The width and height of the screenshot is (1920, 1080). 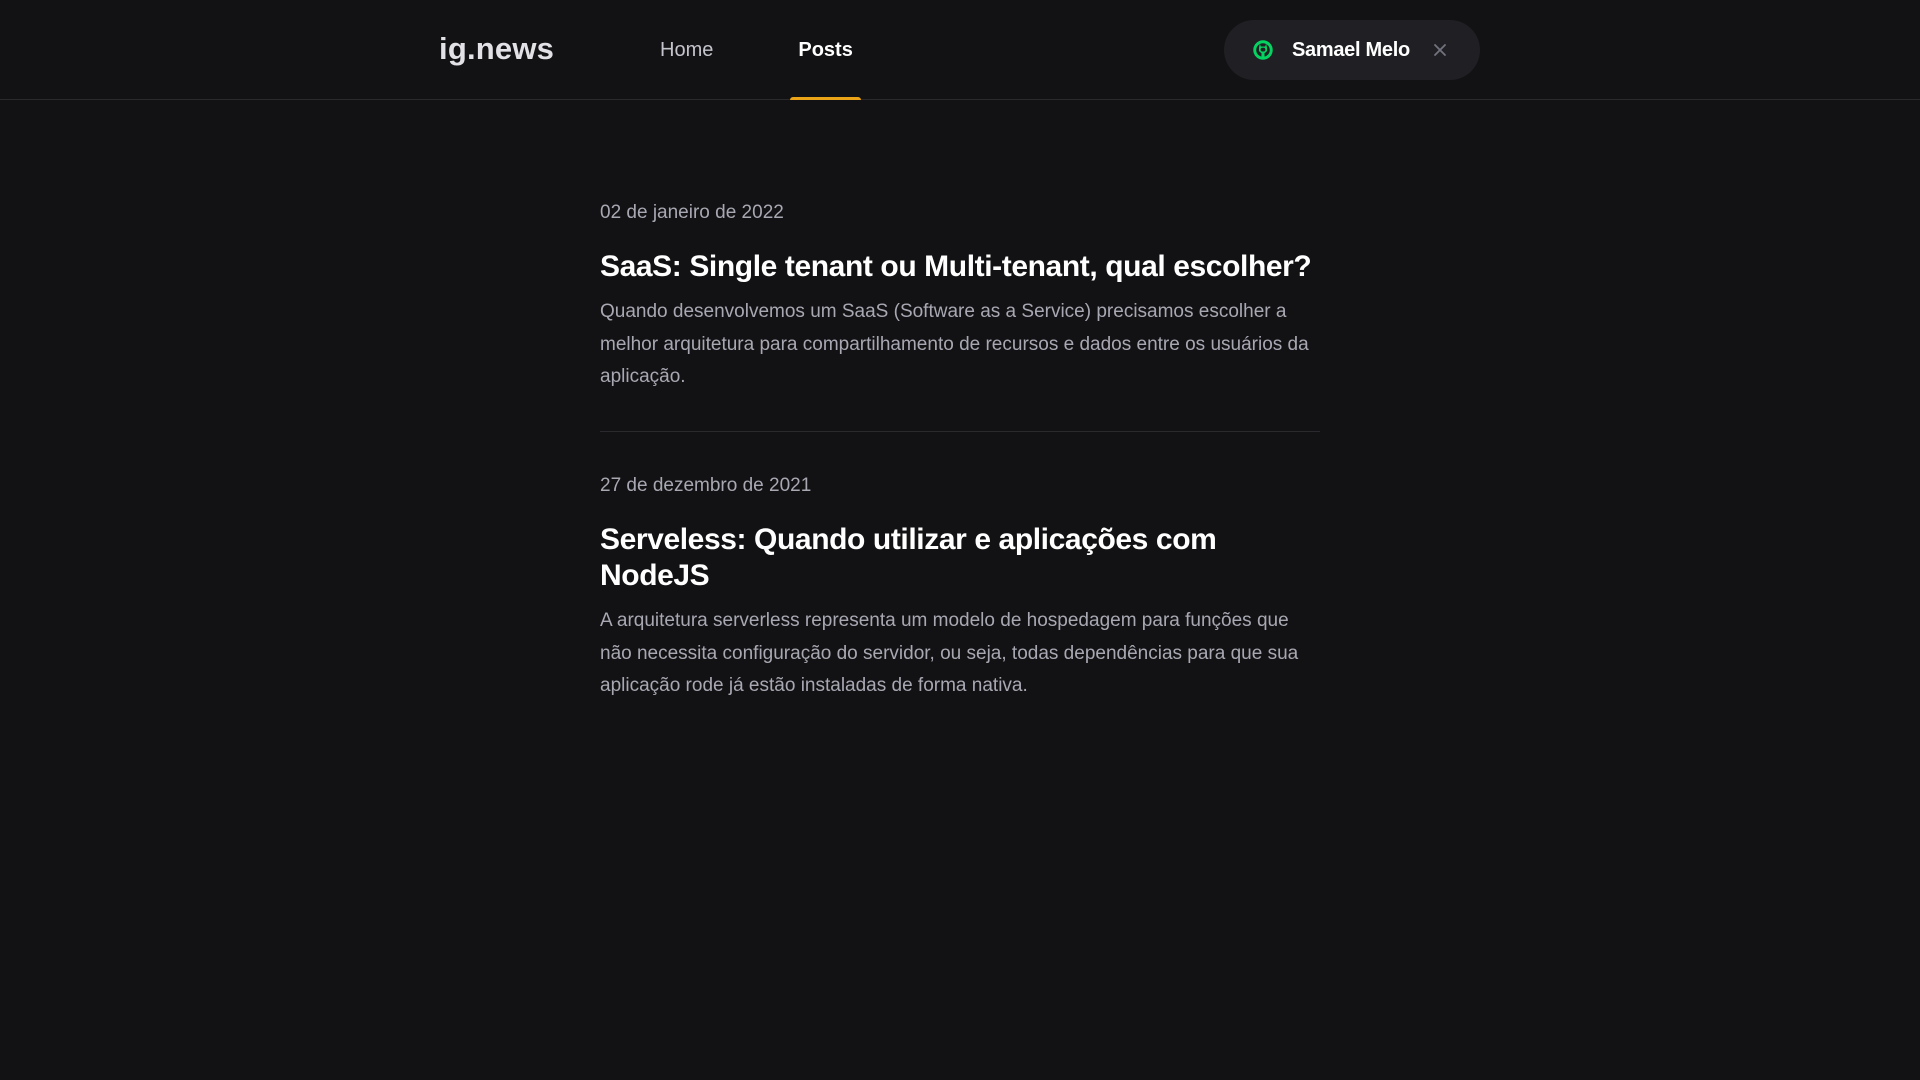 I want to click on github-icon, so click(x=1263, y=50).